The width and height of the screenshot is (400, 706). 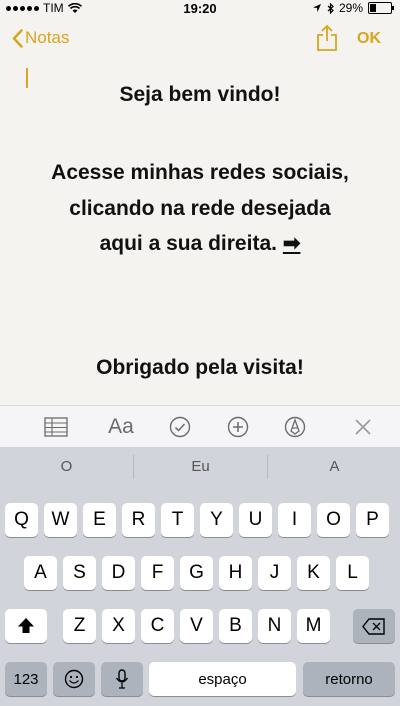 What do you see at coordinates (196, 573) in the screenshot?
I see `key-g: G` at bounding box center [196, 573].